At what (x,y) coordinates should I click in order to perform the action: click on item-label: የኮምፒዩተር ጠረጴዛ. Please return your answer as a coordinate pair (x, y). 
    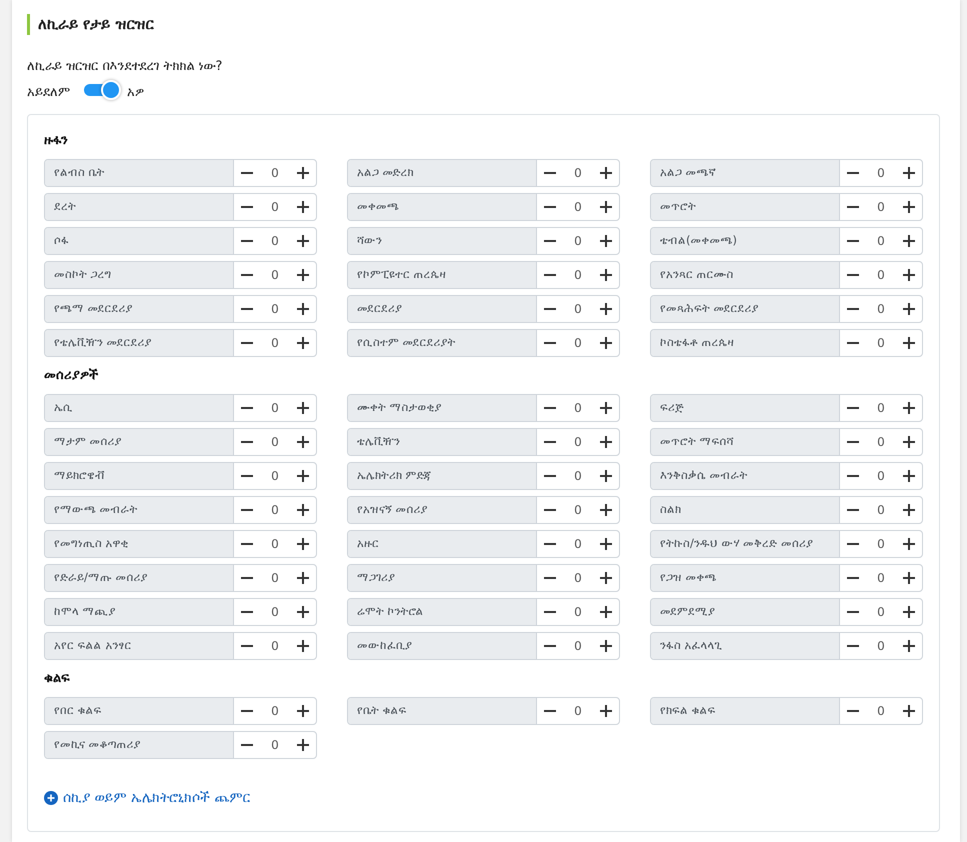
    Looking at the image, I should click on (442, 275).